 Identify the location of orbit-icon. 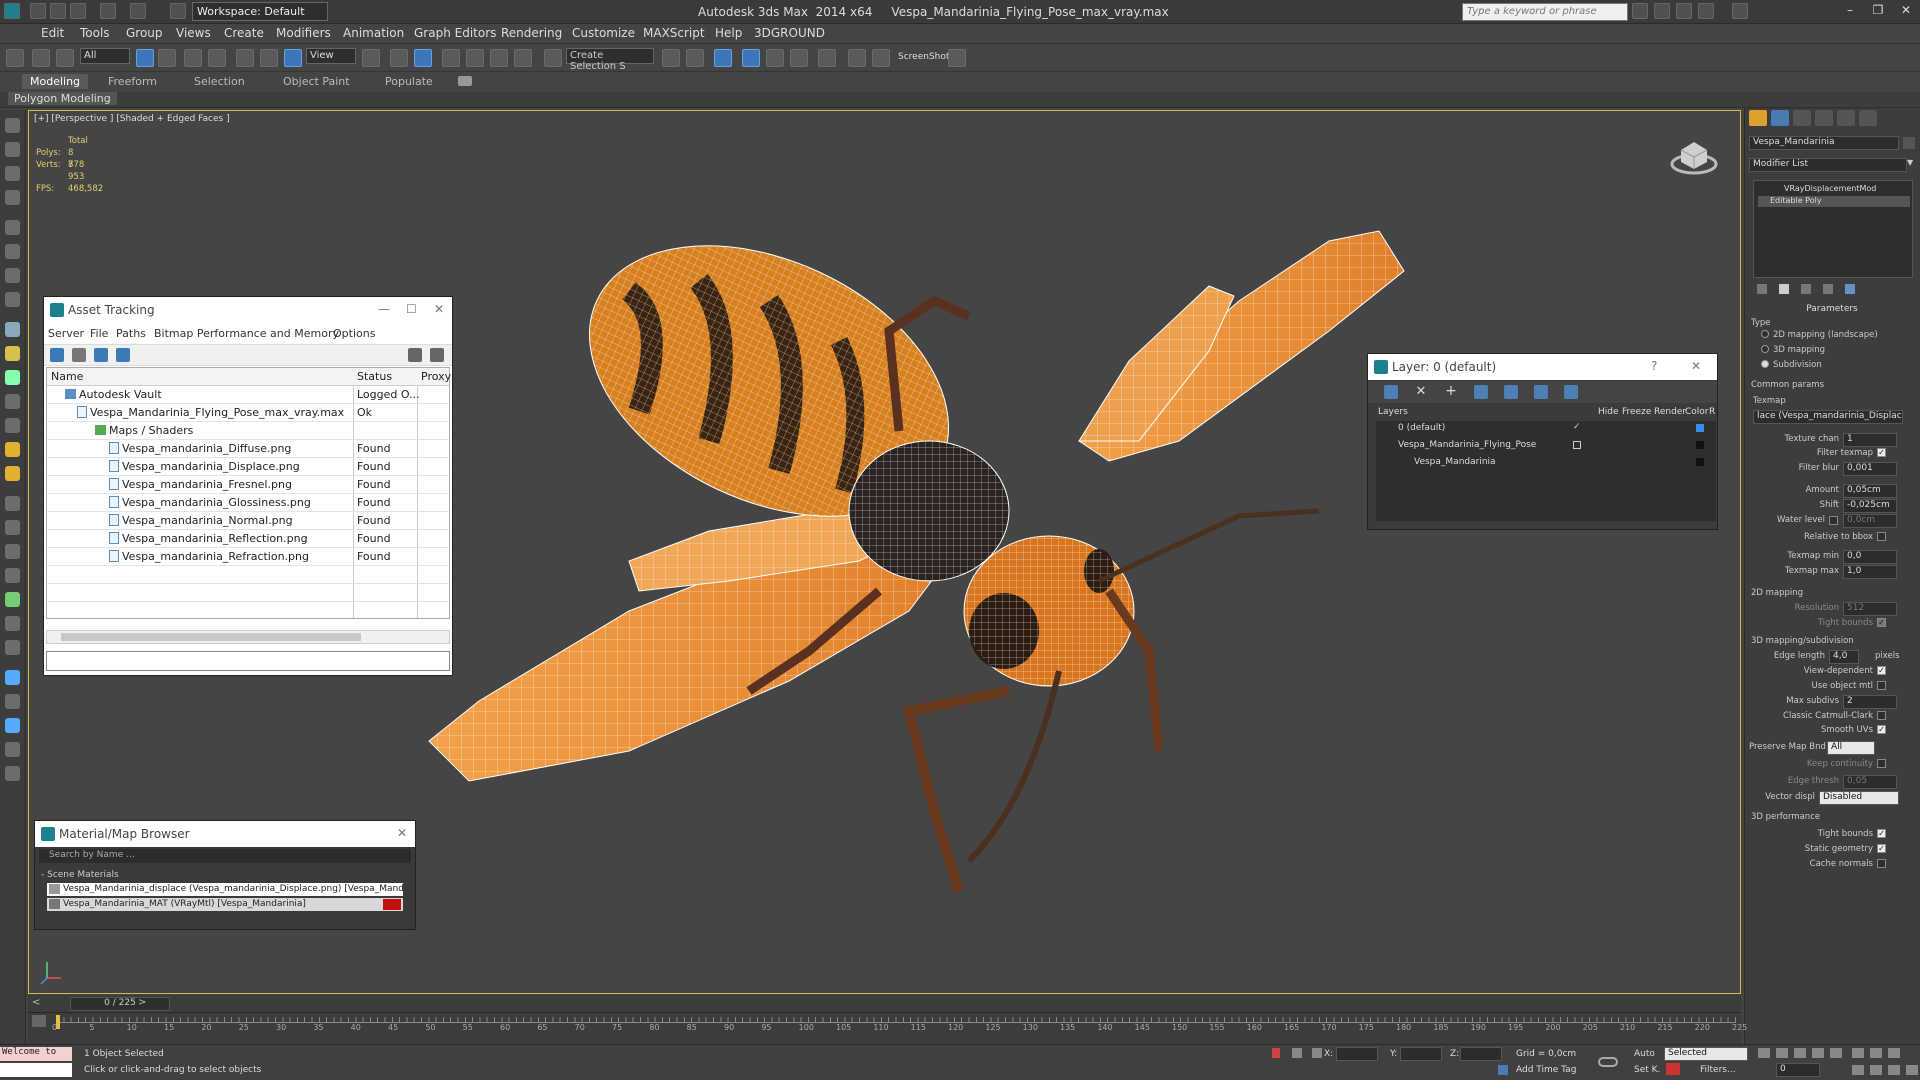
(1894, 1070).